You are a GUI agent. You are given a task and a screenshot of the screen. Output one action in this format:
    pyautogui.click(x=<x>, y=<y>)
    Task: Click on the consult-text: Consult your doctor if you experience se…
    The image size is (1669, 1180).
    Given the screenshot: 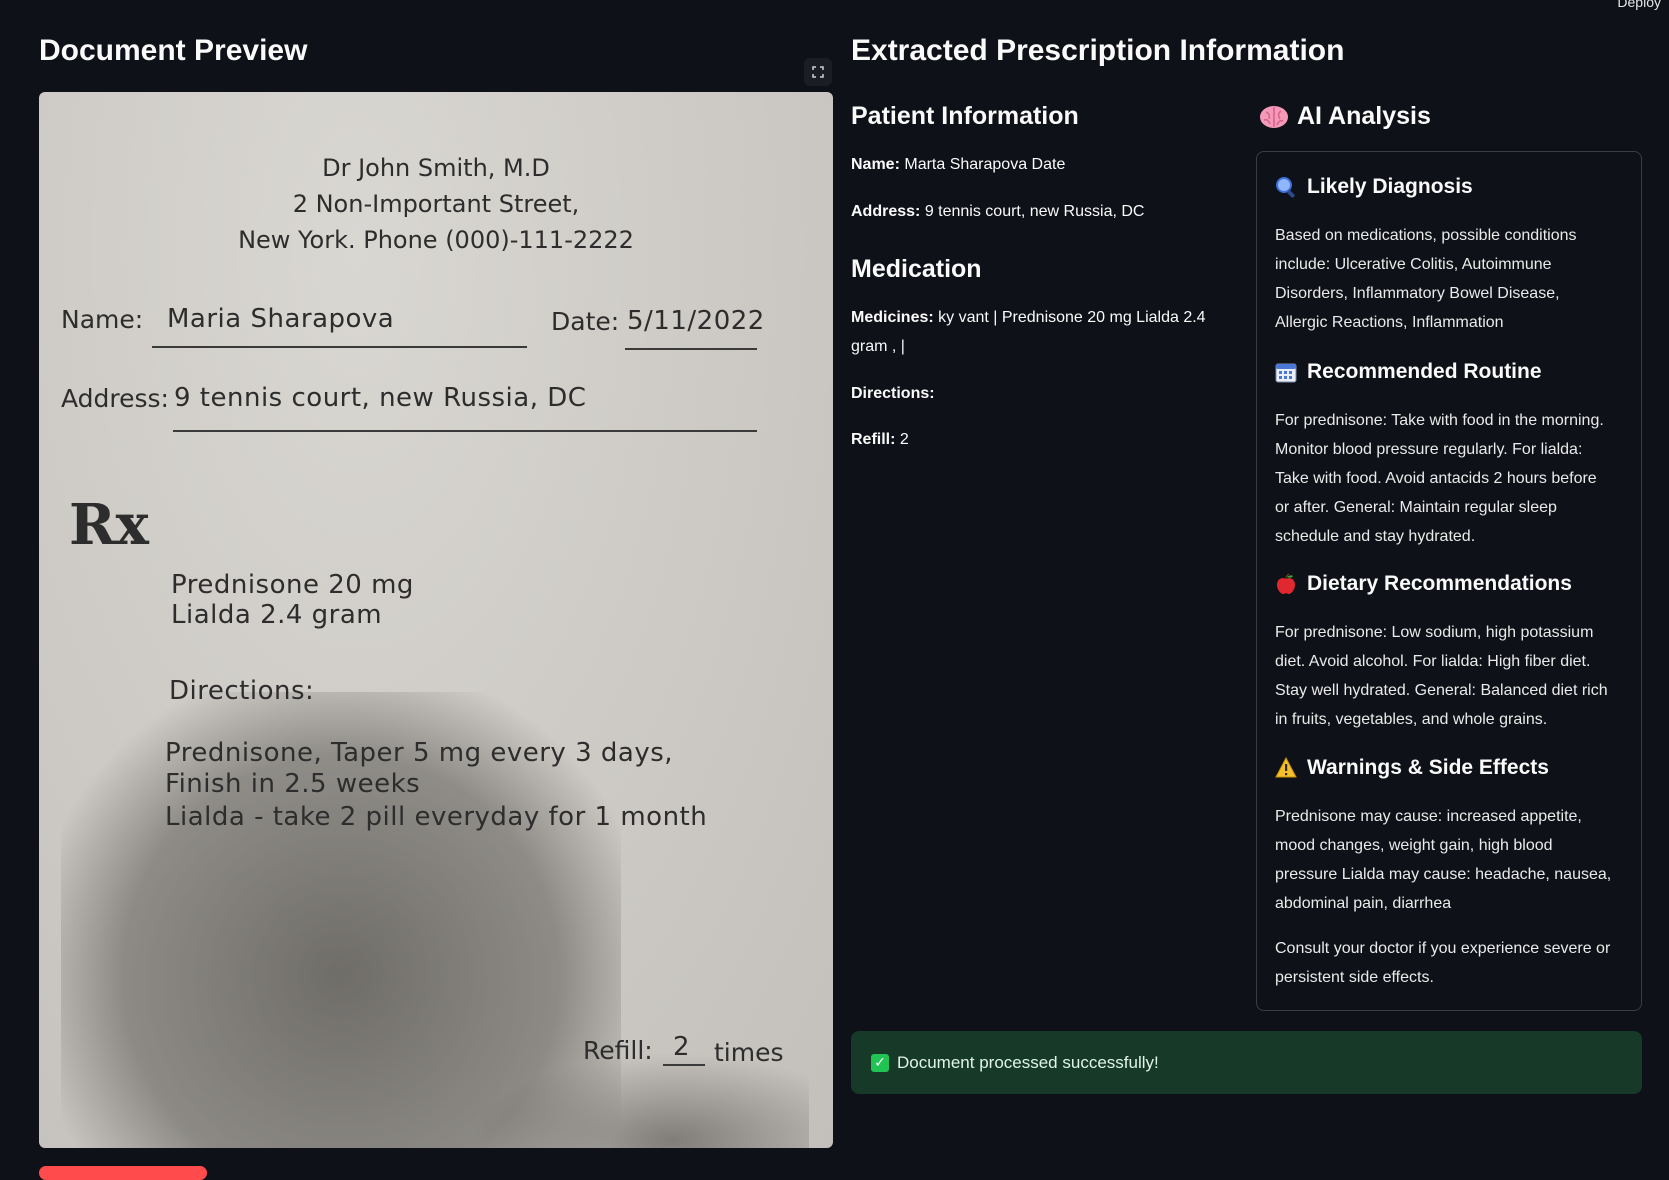 What is the action you would take?
    pyautogui.click(x=1454, y=963)
    